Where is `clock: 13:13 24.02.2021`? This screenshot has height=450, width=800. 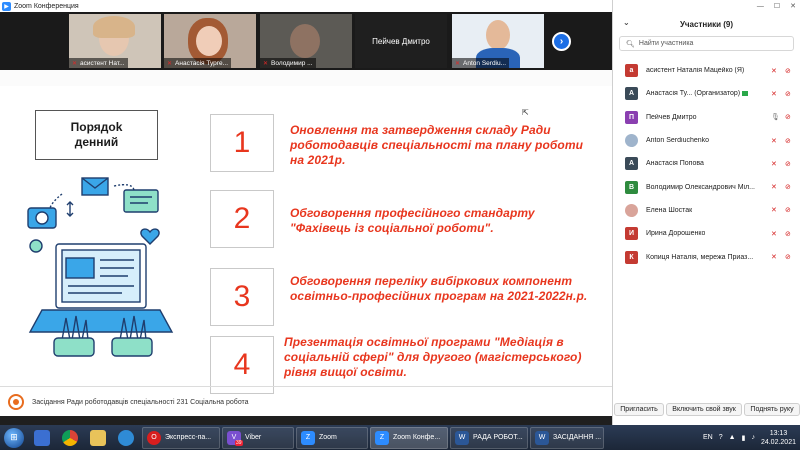
clock: 13:13 24.02.2021 is located at coordinates (778, 438).